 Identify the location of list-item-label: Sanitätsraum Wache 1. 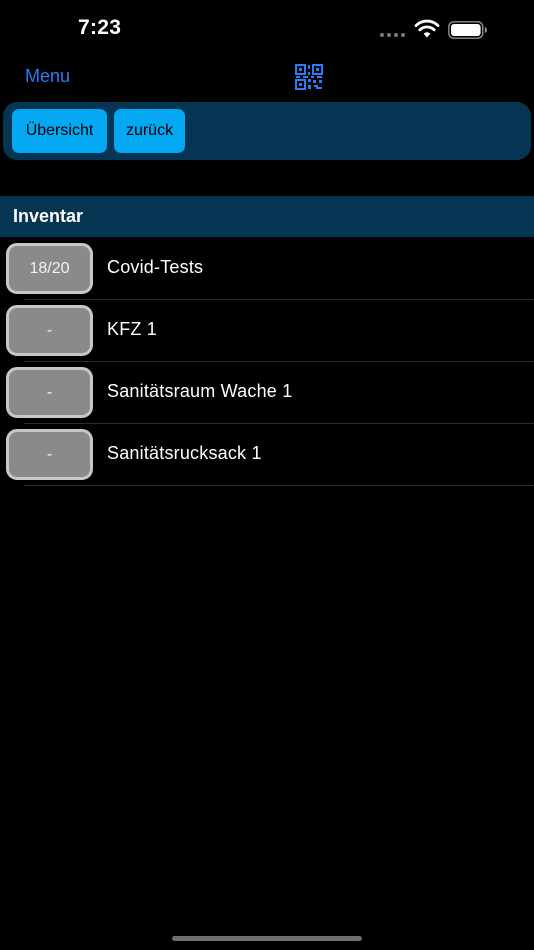
(200, 391).